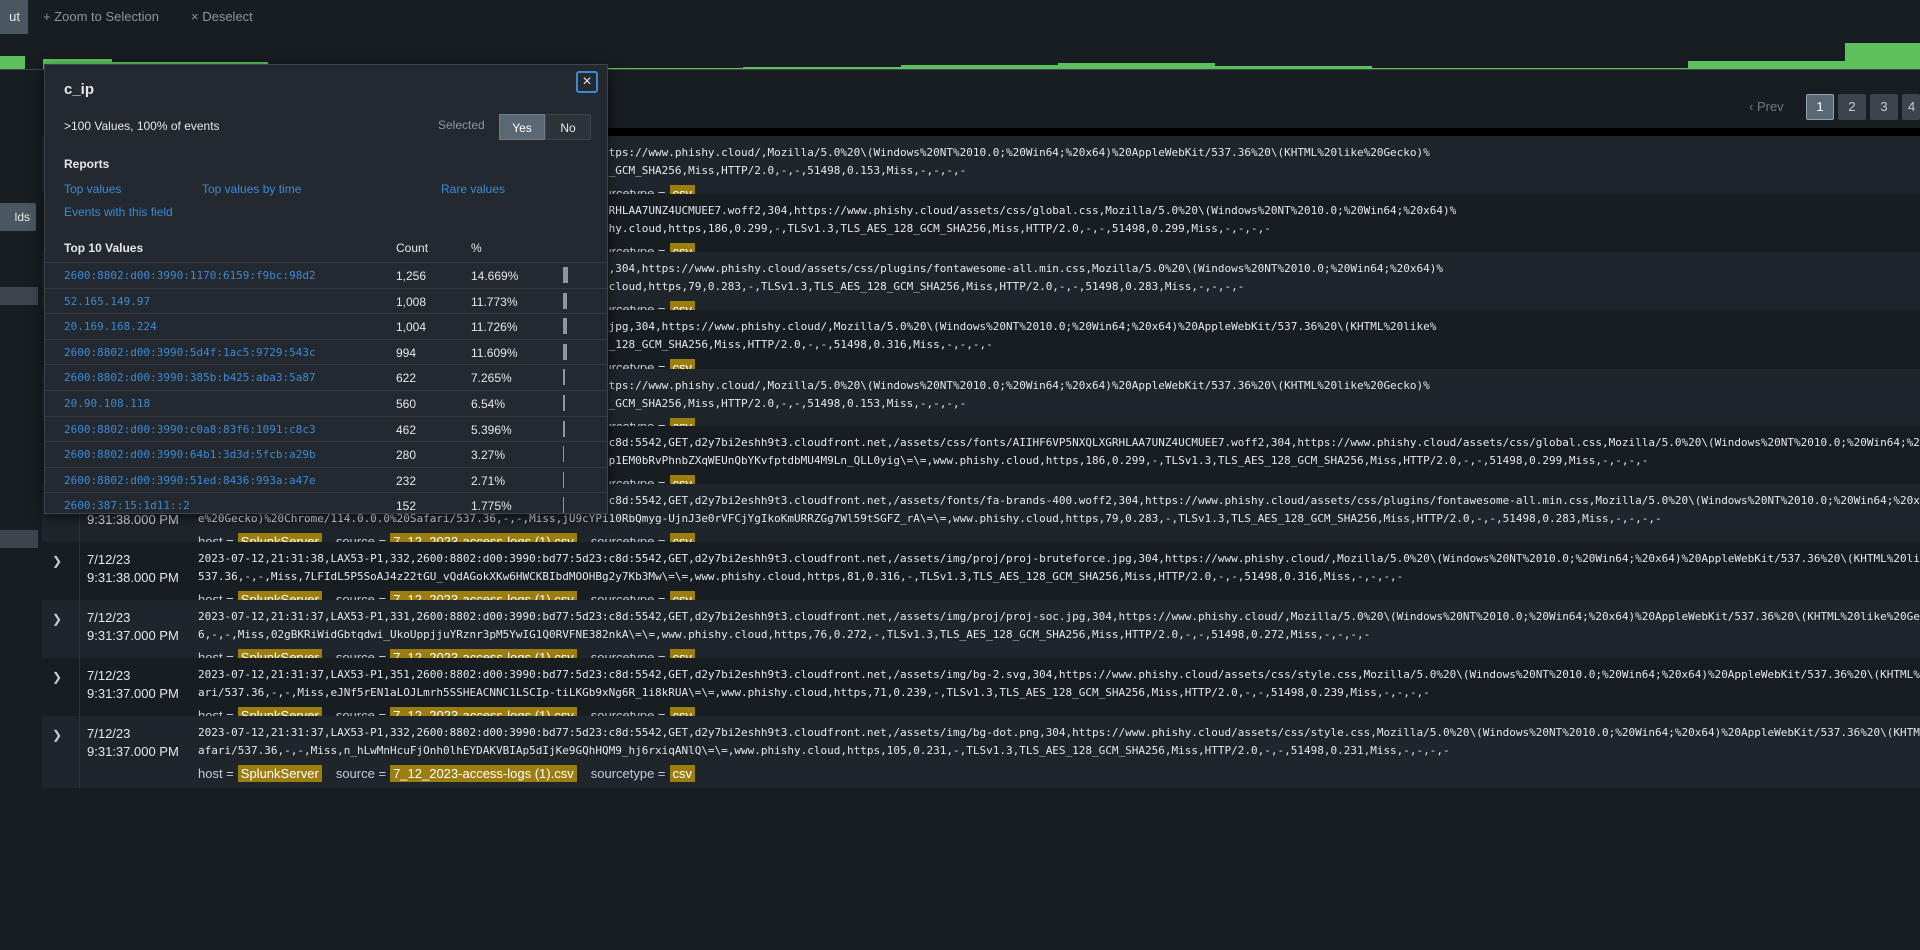 This screenshot has width=1920, height=950. Describe the element at coordinates (1263, 132) in the screenshot. I see `events-header-strip` at that location.